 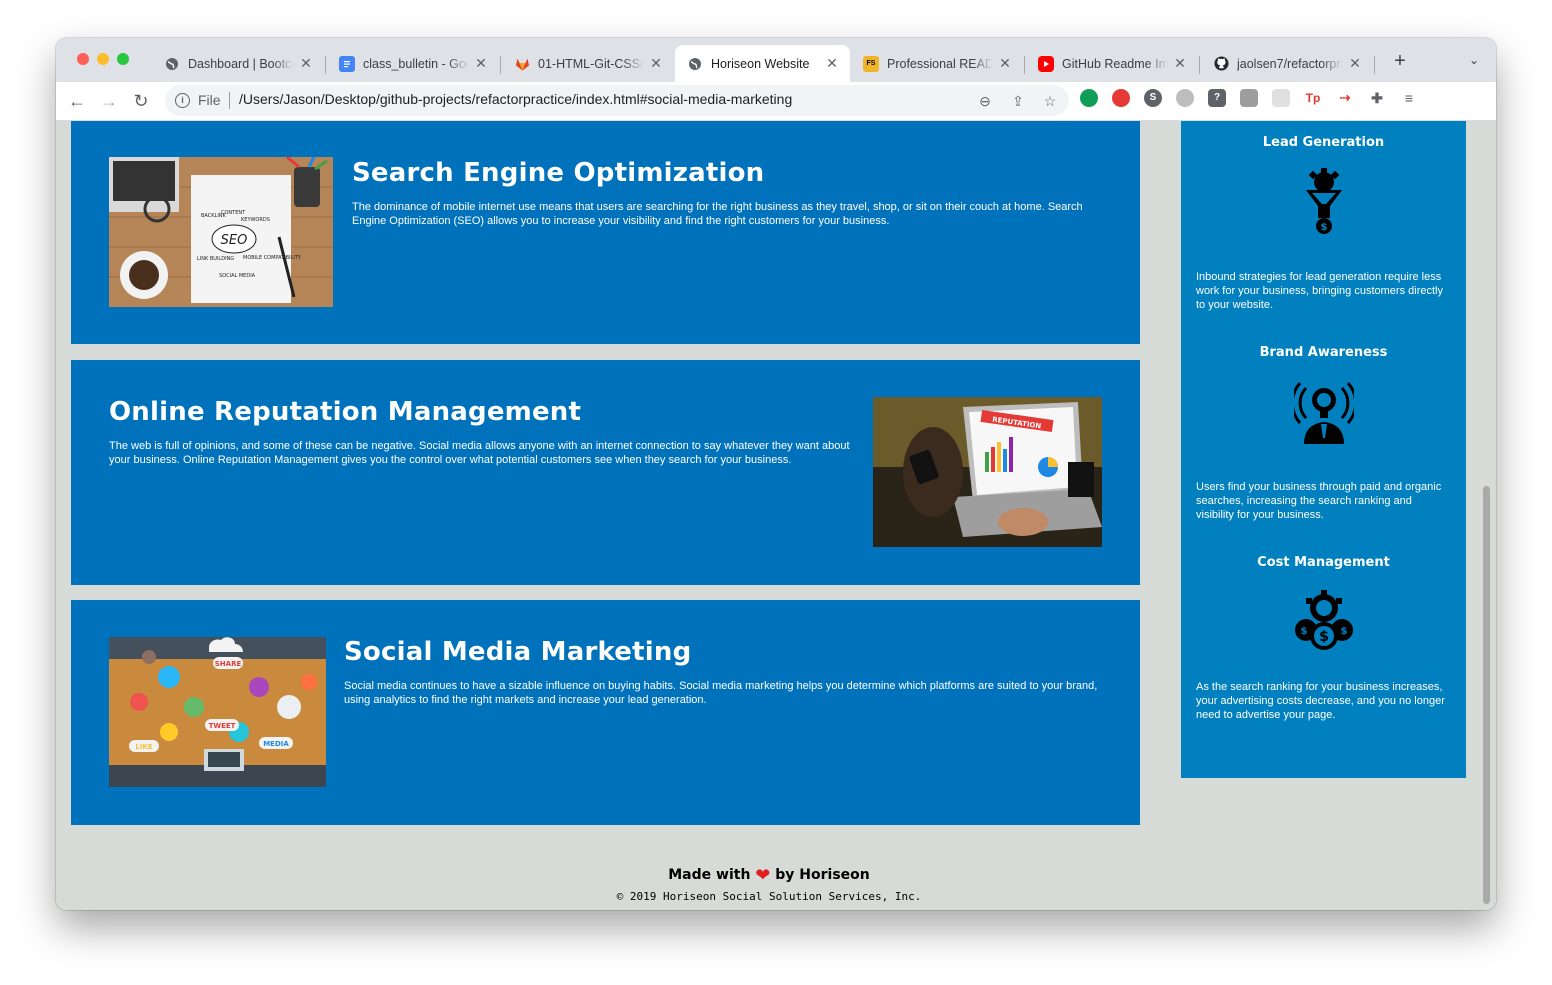 What do you see at coordinates (1486, 695) in the screenshot?
I see `vertical-scrollbar` at bounding box center [1486, 695].